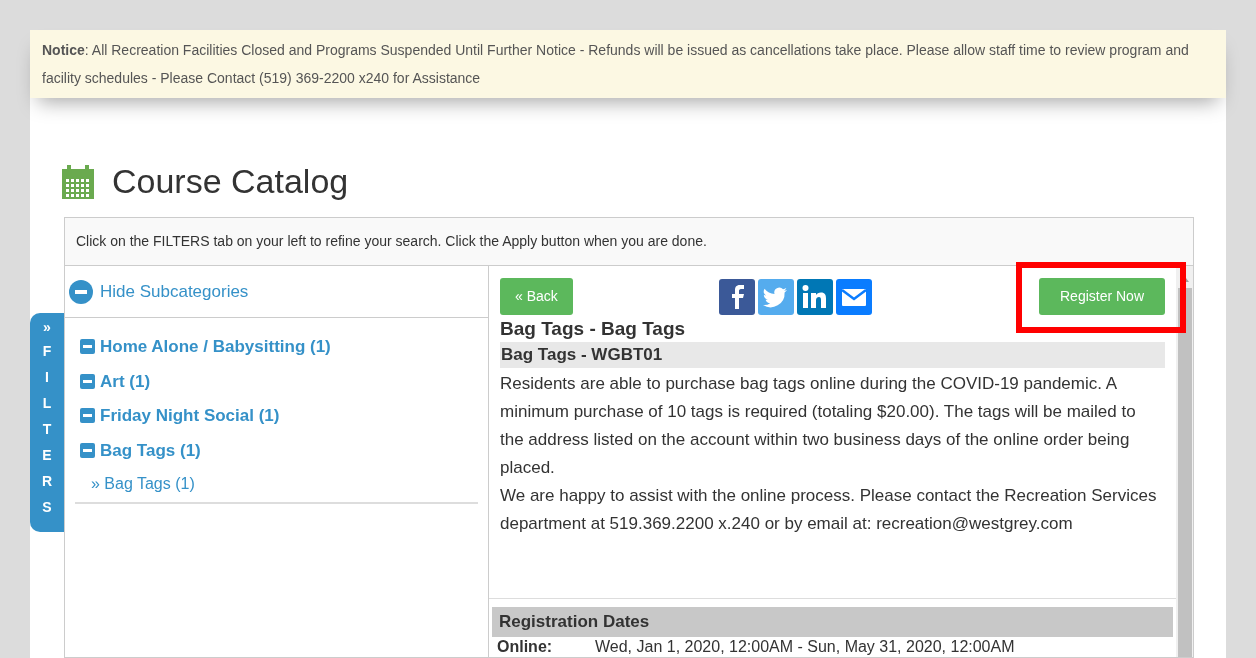 The image size is (1256, 658). Describe the element at coordinates (805, 647) in the screenshot. I see `date-value: Wed, Jan 1, 2020, 12:00AM - Sun, May 31, 2020, 12:00AM` at that location.